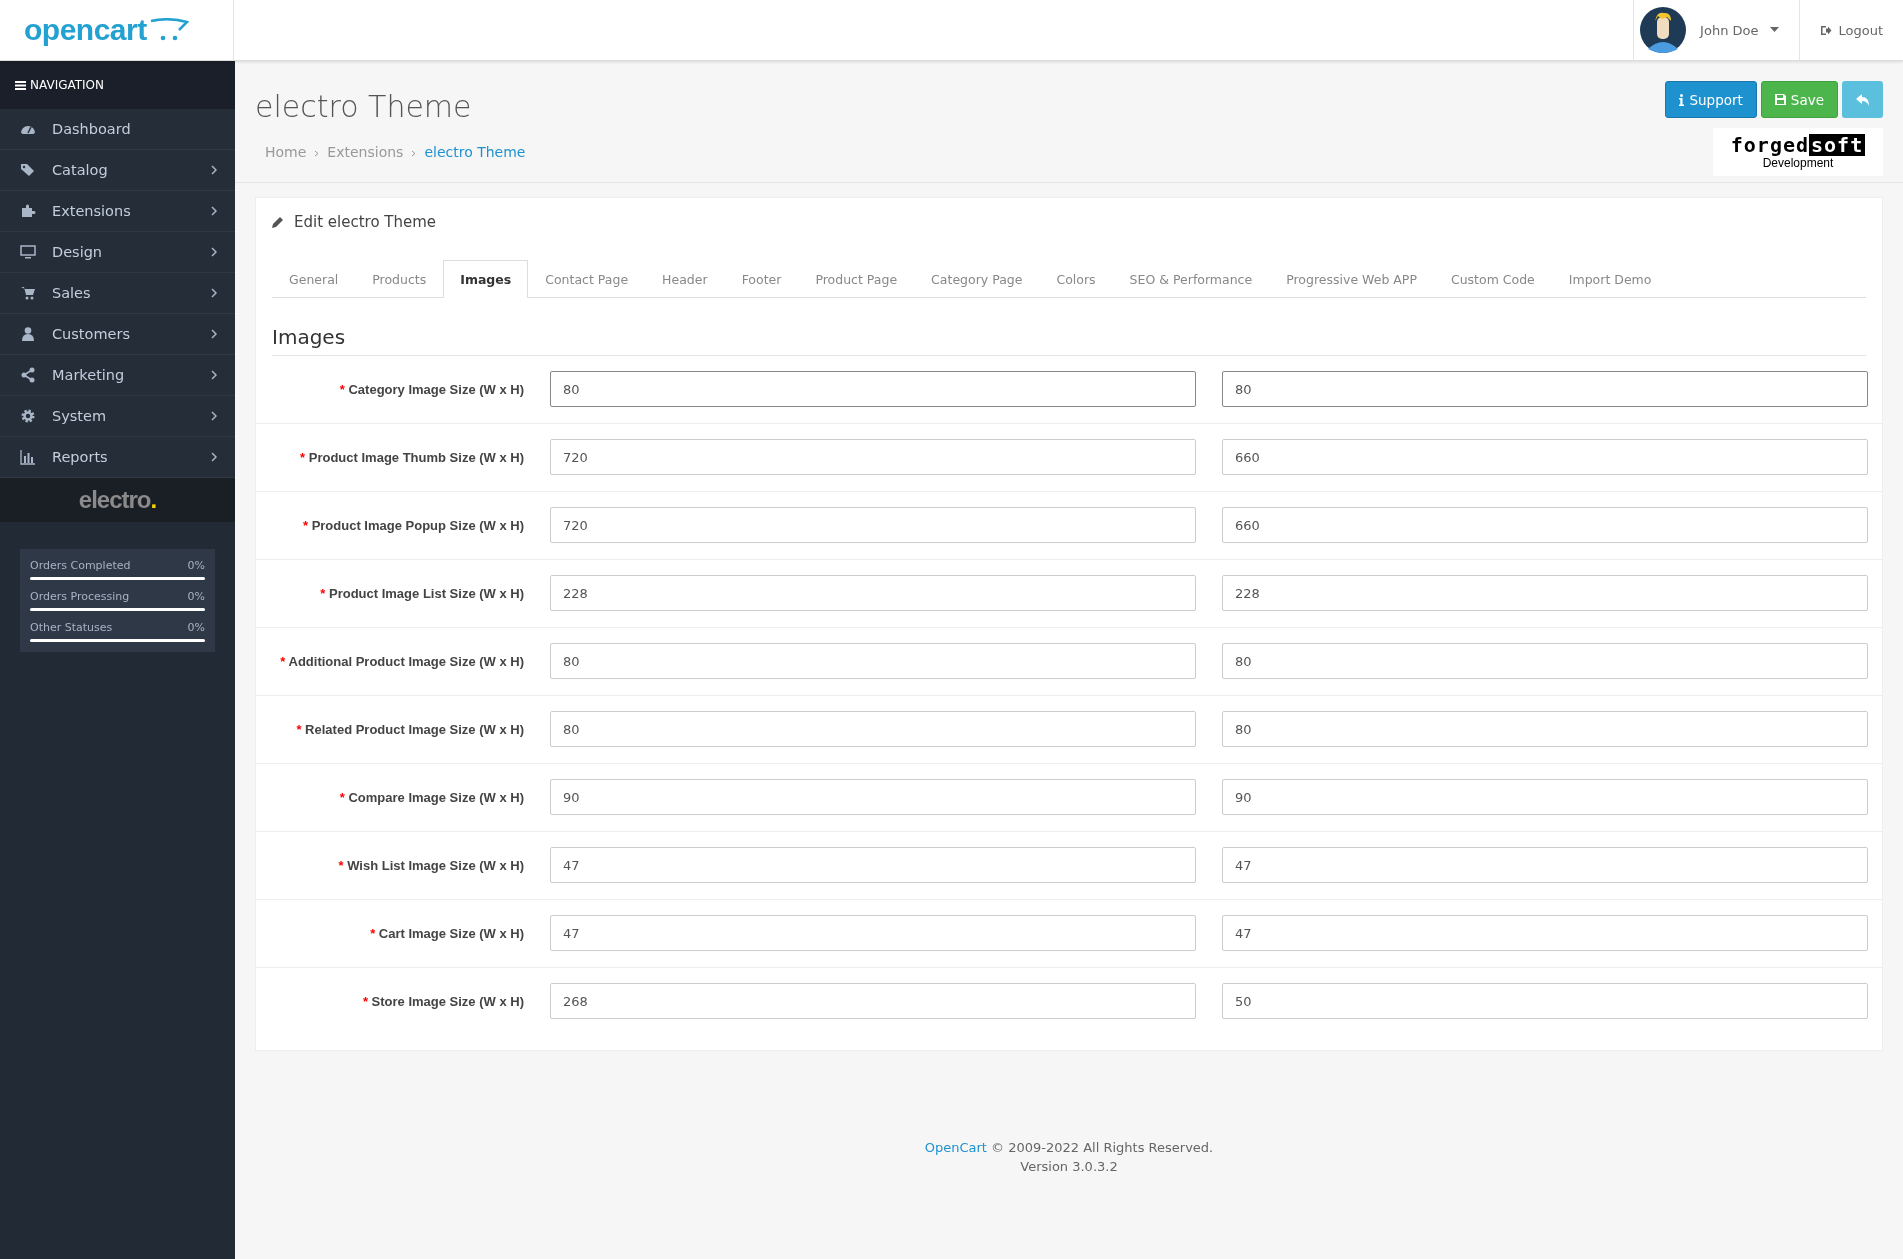 The image size is (1903, 1259). Describe the element at coordinates (28, 252) in the screenshot. I see `monitor-icon` at that location.